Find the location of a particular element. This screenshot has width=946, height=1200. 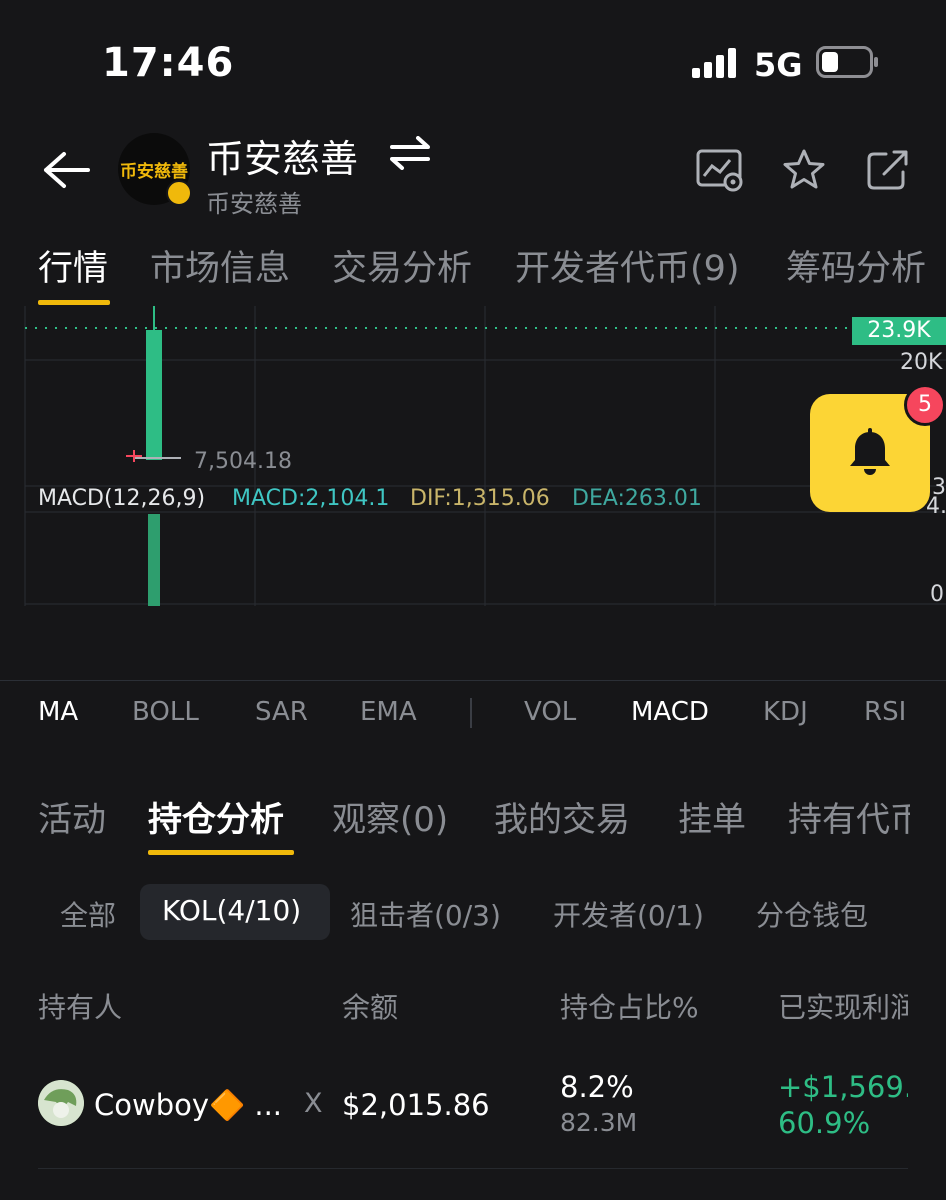

filter-split-wallets: 分仓钱包 is located at coordinates (812, 914).